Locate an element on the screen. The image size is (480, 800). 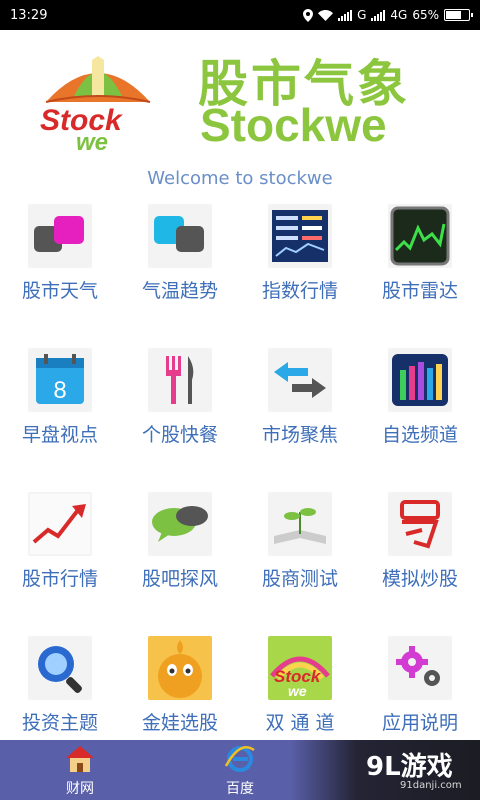
grid-item-label: 股市天气 is located at coordinates (59, 291).